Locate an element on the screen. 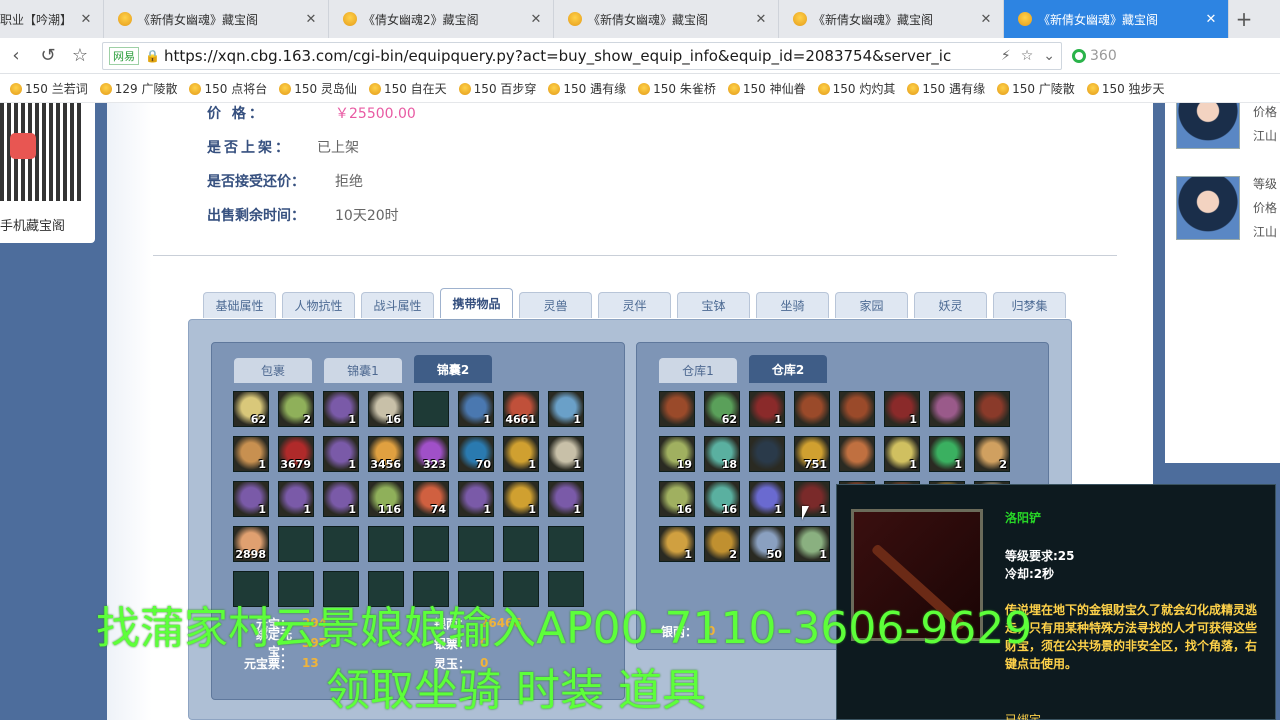  bookmark-item: 150 灼灼其 is located at coordinates (856, 88).